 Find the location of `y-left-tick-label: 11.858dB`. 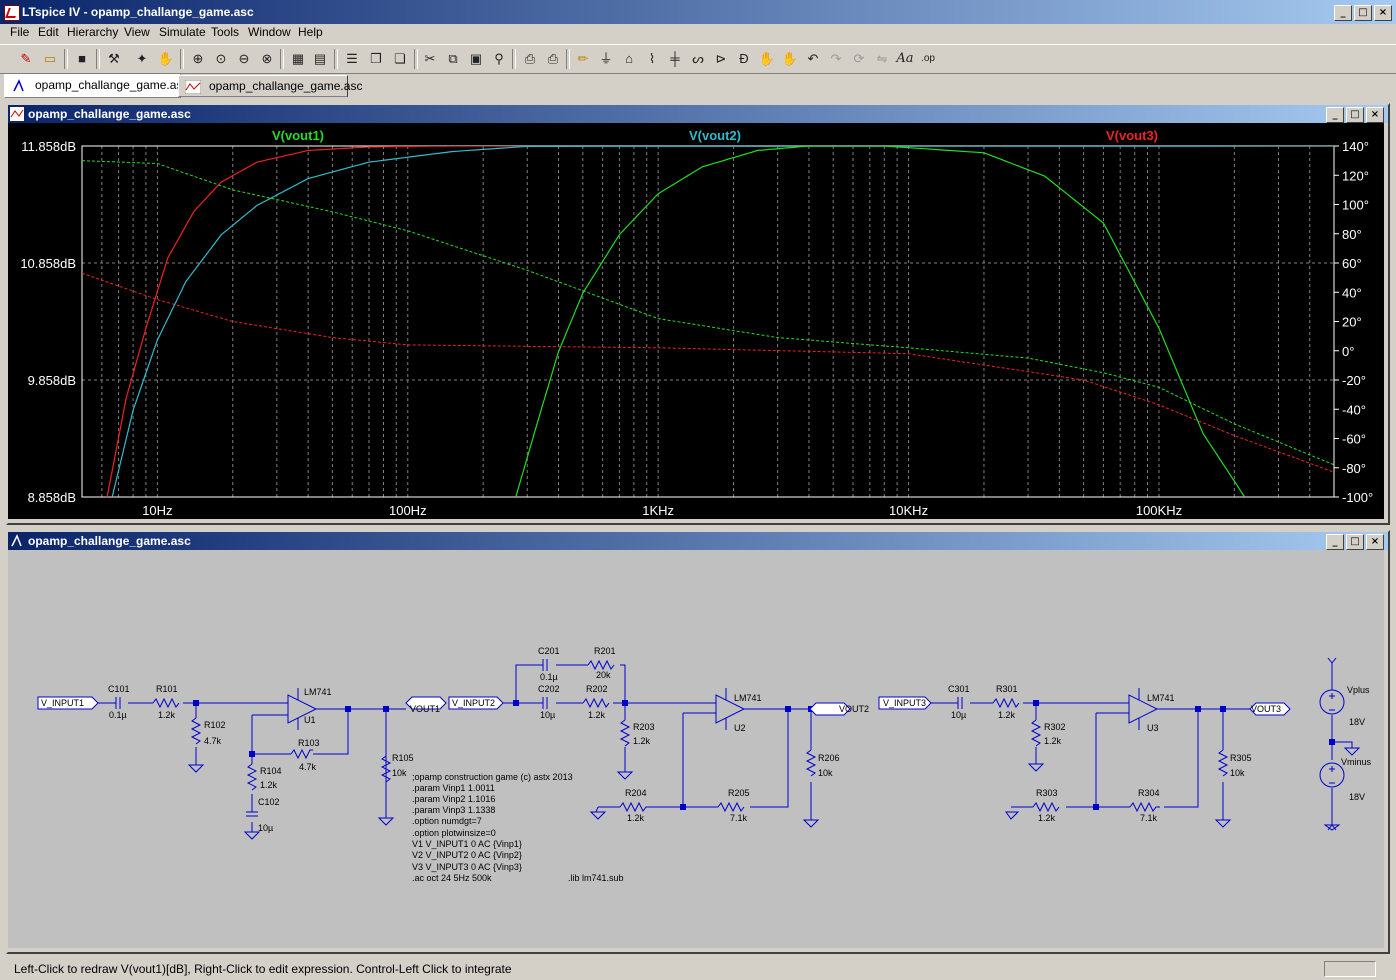

y-left-tick-label: 11.858dB is located at coordinates (48, 146).